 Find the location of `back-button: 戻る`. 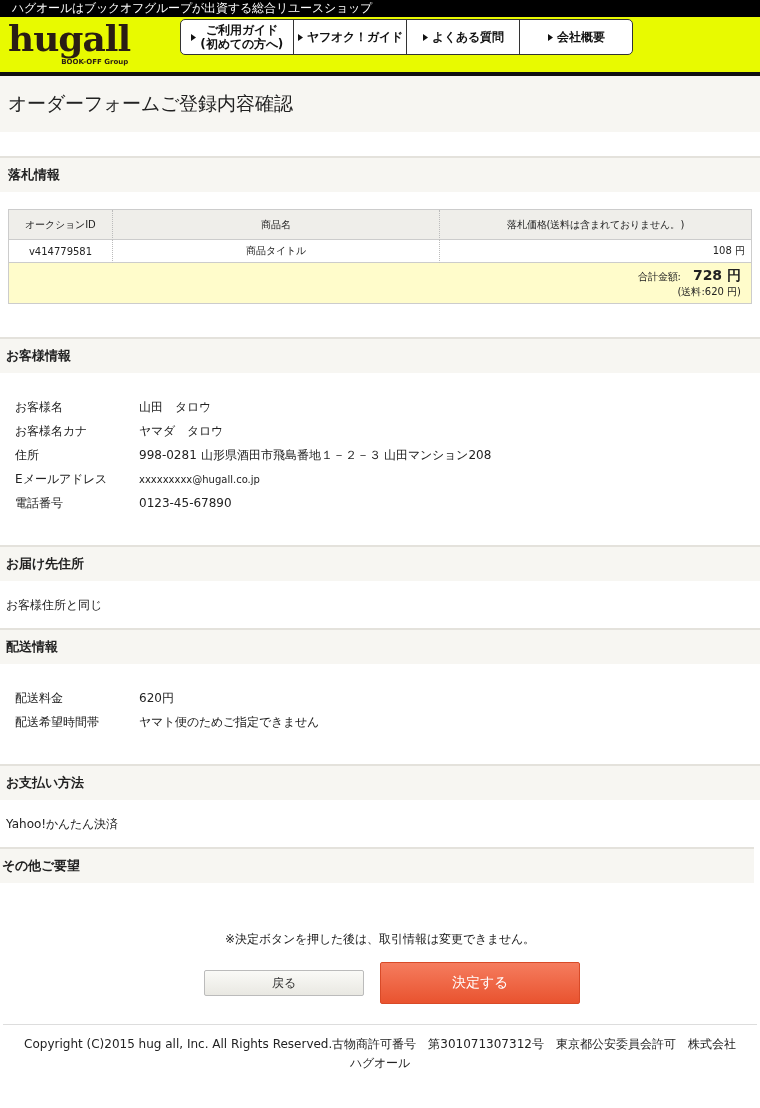

back-button: 戻る is located at coordinates (284, 983).